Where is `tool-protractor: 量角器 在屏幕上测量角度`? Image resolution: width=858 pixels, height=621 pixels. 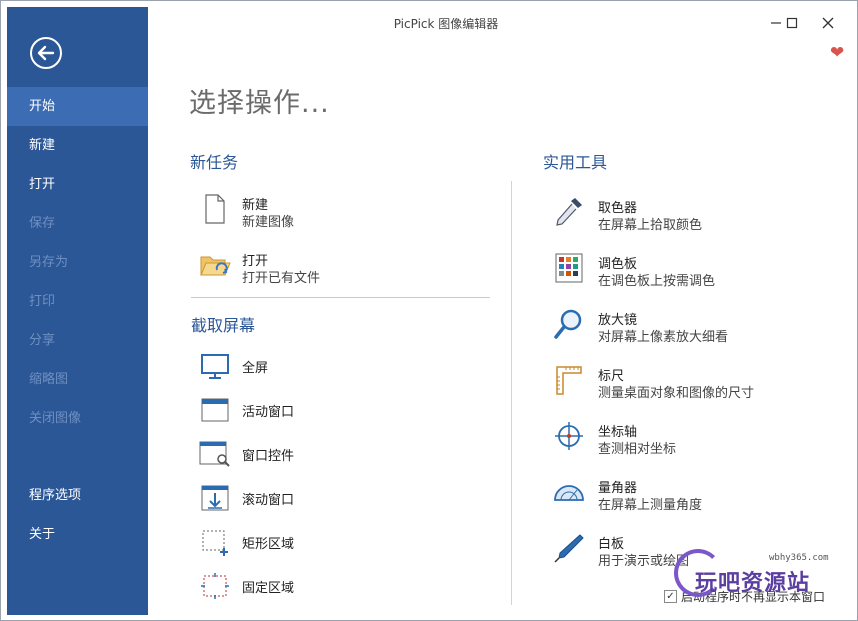
tool-protractor: 量角器 在屏幕上测量角度 is located at coordinates (693, 496).